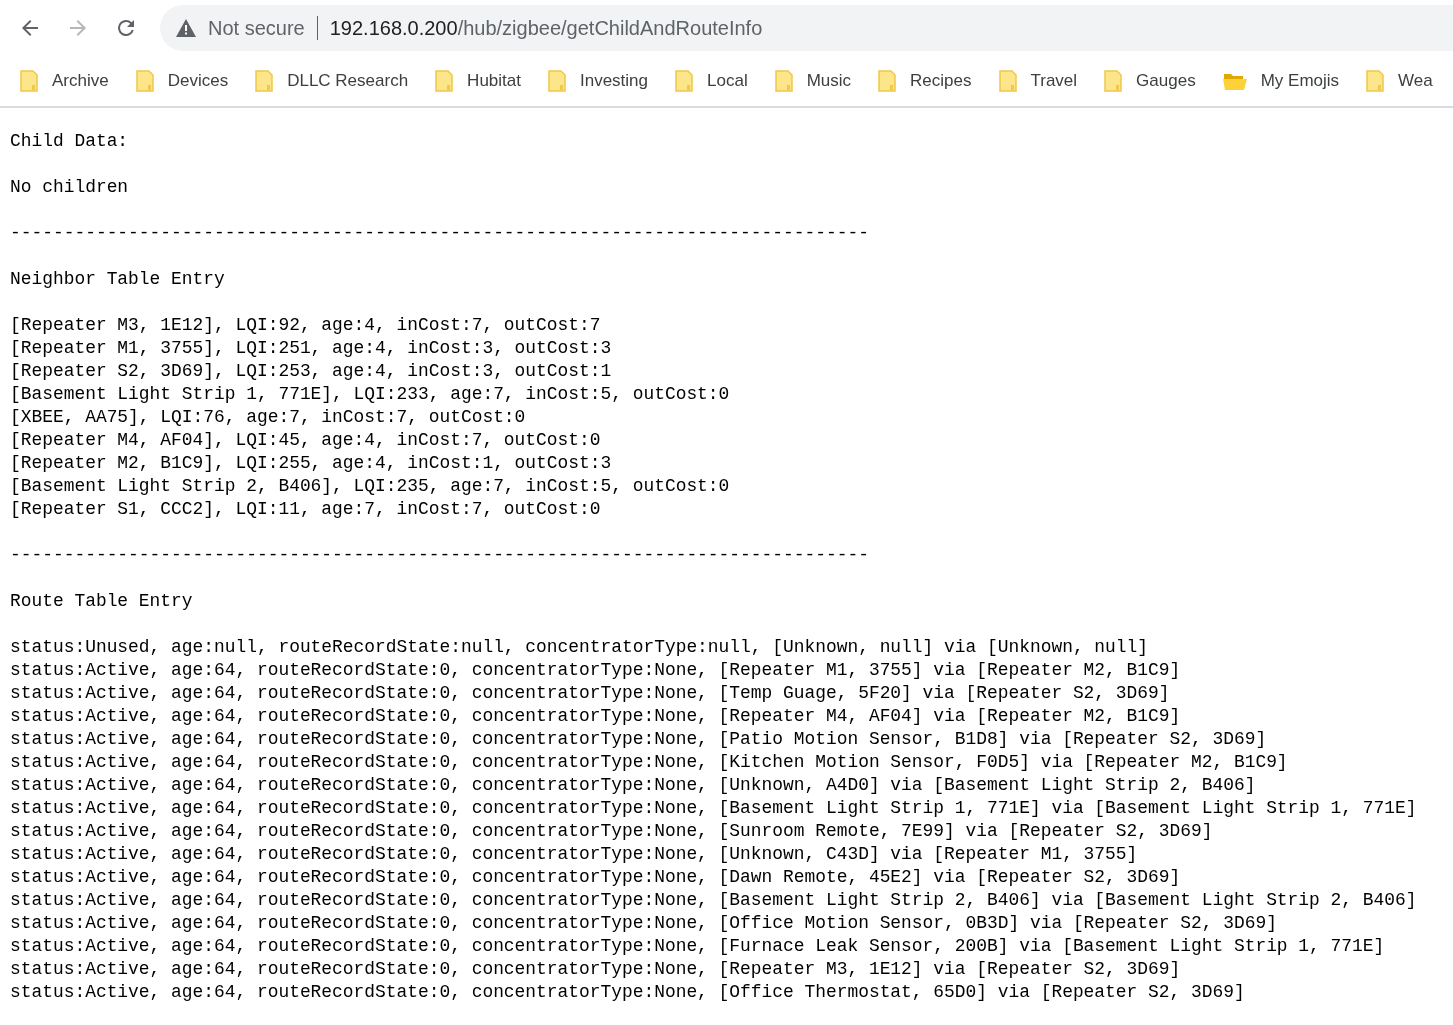 Image resolution: width=1453 pixels, height=1025 pixels. What do you see at coordinates (1038, 81) in the screenshot?
I see `bookmark-folder: Travel` at bounding box center [1038, 81].